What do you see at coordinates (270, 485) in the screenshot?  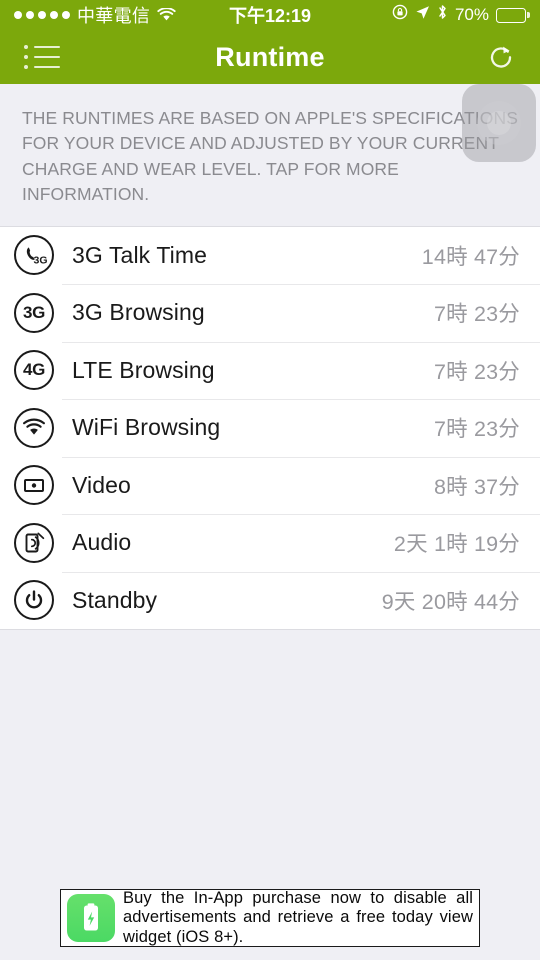 I see `table-row: Video 8時 37分` at bounding box center [270, 485].